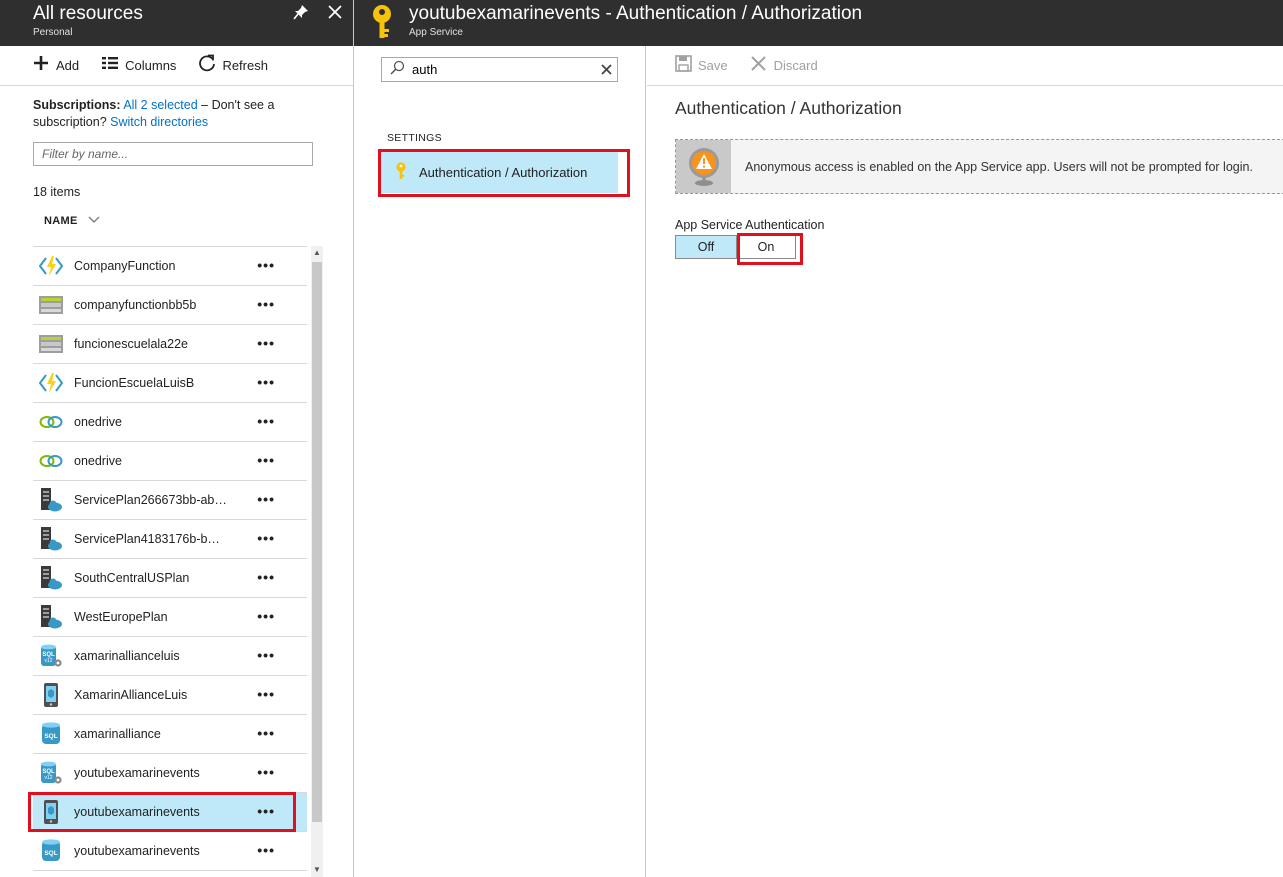 The height and width of the screenshot is (877, 1283). What do you see at coordinates (750, 225) in the screenshot?
I see `app-service-authentication-label: App Service Authentication` at bounding box center [750, 225].